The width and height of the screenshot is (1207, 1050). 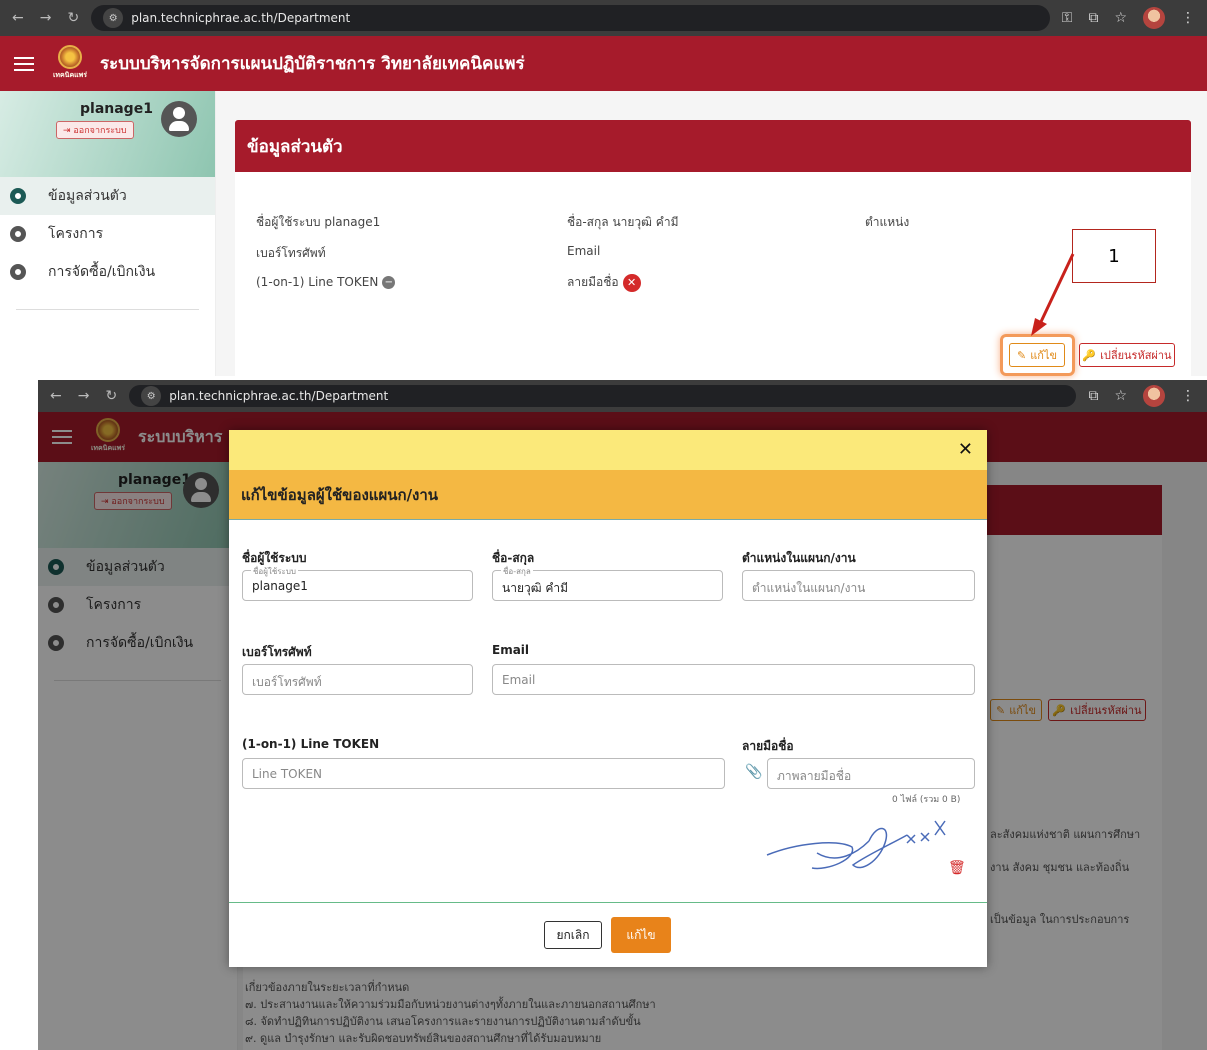 What do you see at coordinates (926, 800) in the screenshot?
I see `file-count: 0 ไฟล์ (รวม 0 B)` at bounding box center [926, 800].